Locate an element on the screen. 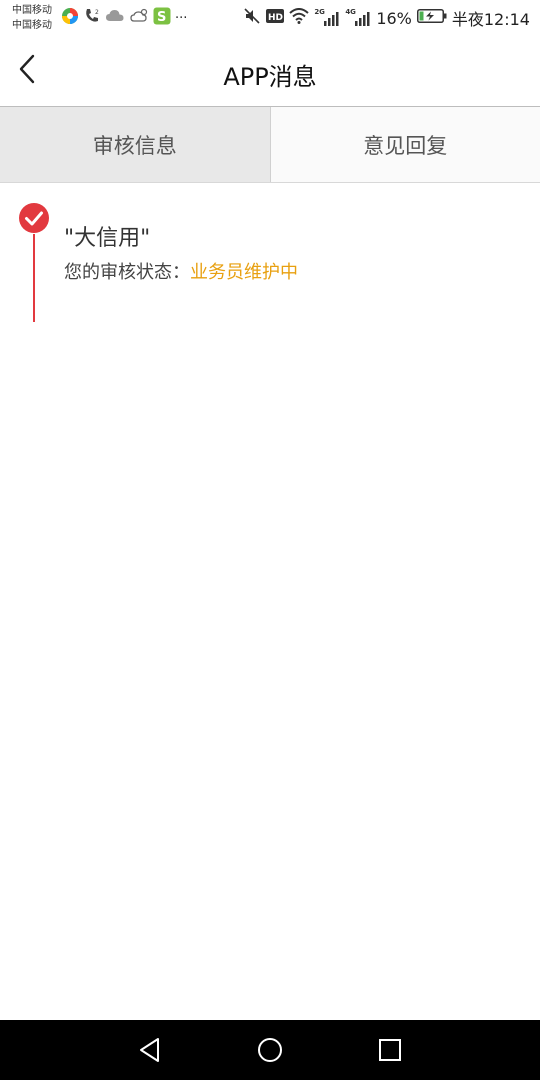  weather-icon is located at coordinates (139, 18).